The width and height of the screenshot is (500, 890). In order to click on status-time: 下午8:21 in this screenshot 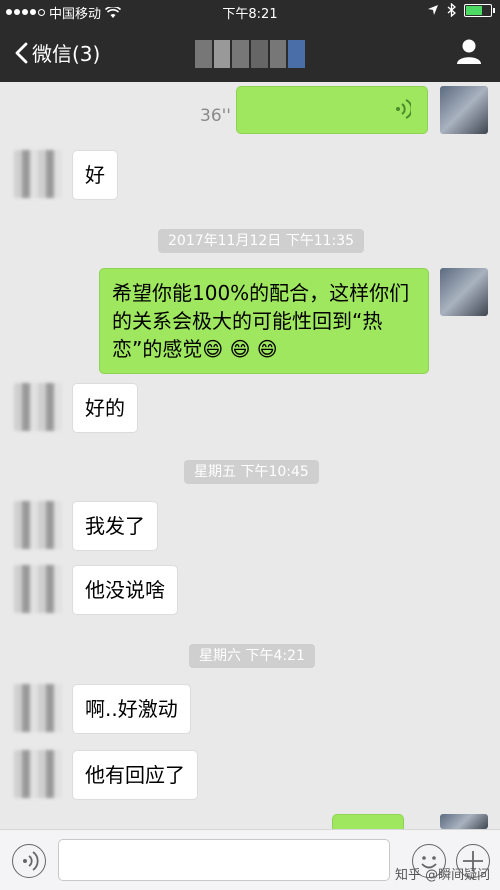, I will do `click(250, 14)`.